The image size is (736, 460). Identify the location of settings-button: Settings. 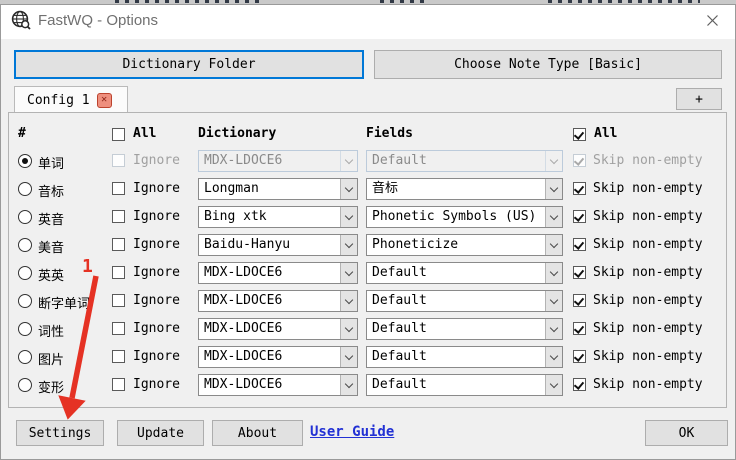
(60, 433).